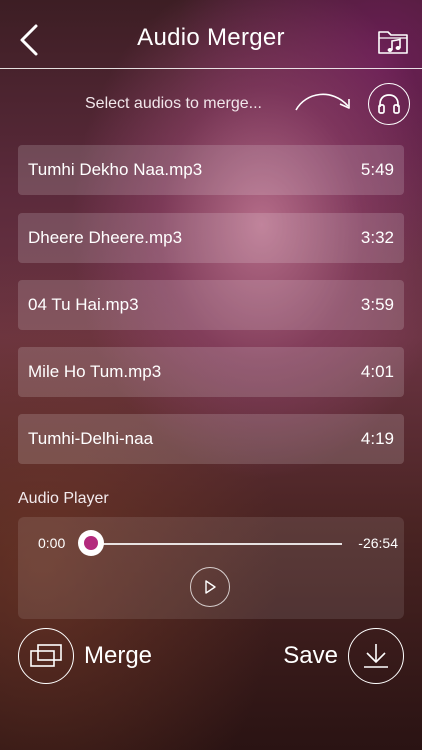 Image resolution: width=422 pixels, height=750 pixels. I want to click on merge-label: Merge, so click(118, 655).